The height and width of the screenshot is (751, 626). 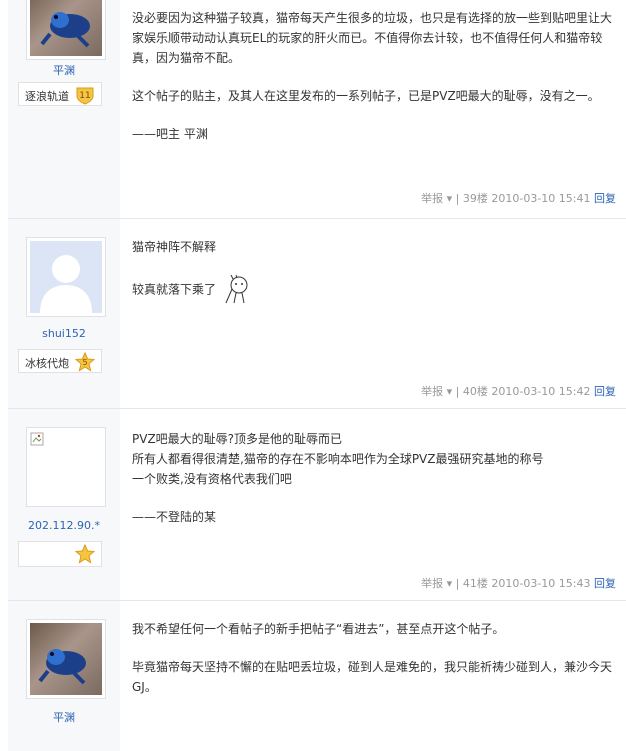 What do you see at coordinates (374, 271) in the screenshot?
I see `post-content: 猫帝神阵不解释 较真就落下乘了` at bounding box center [374, 271].